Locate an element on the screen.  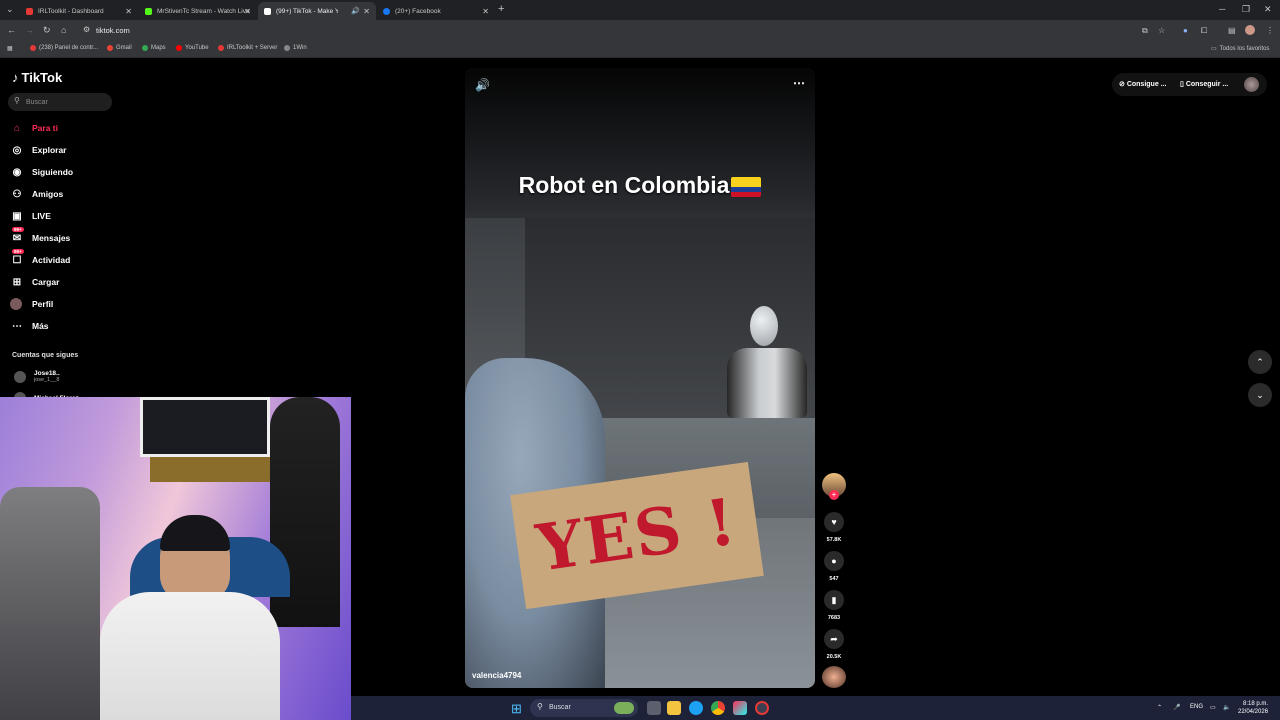
browser-menu-icon: ⋮ is located at coordinates (1270, 30).